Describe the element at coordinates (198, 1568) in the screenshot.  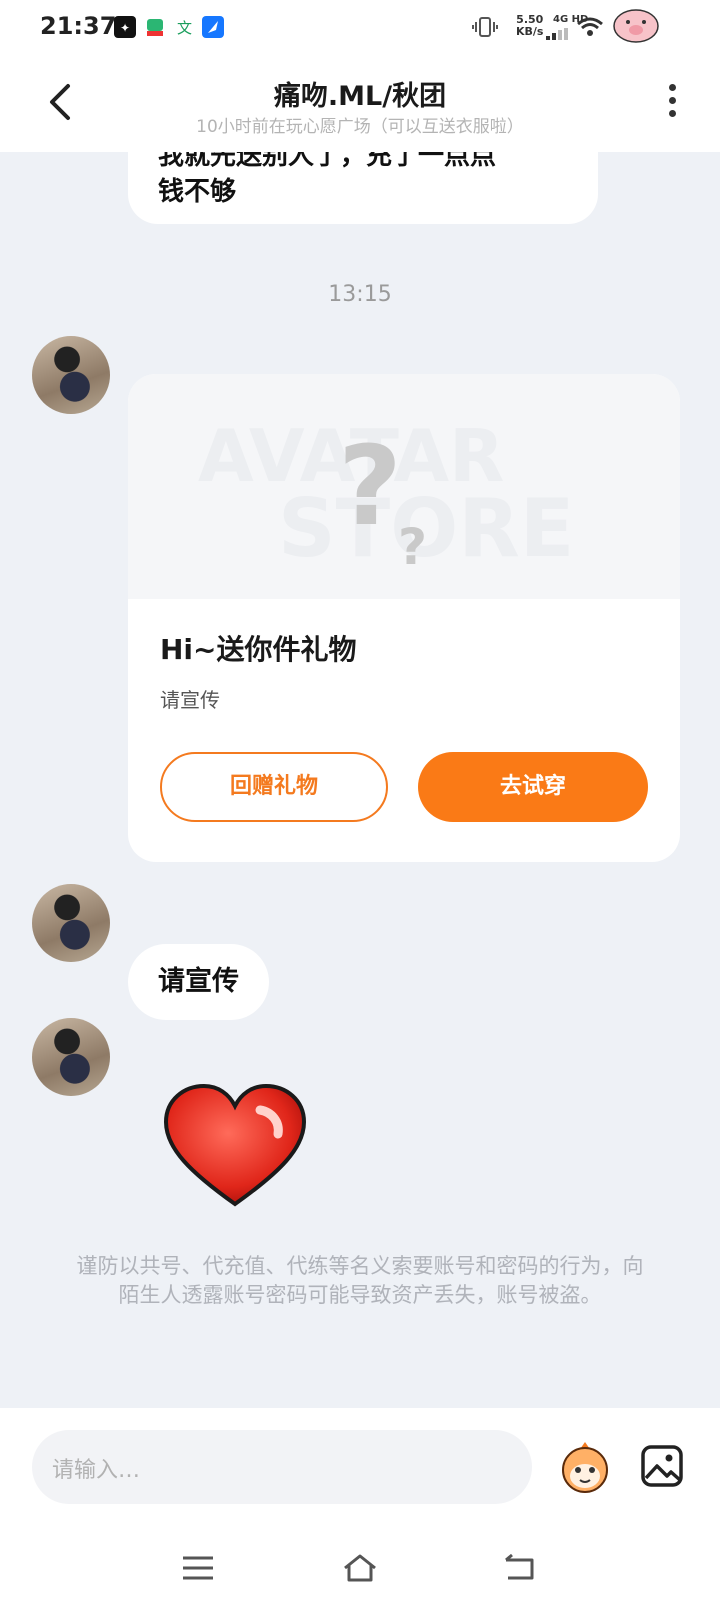
I see `menu-icon` at that location.